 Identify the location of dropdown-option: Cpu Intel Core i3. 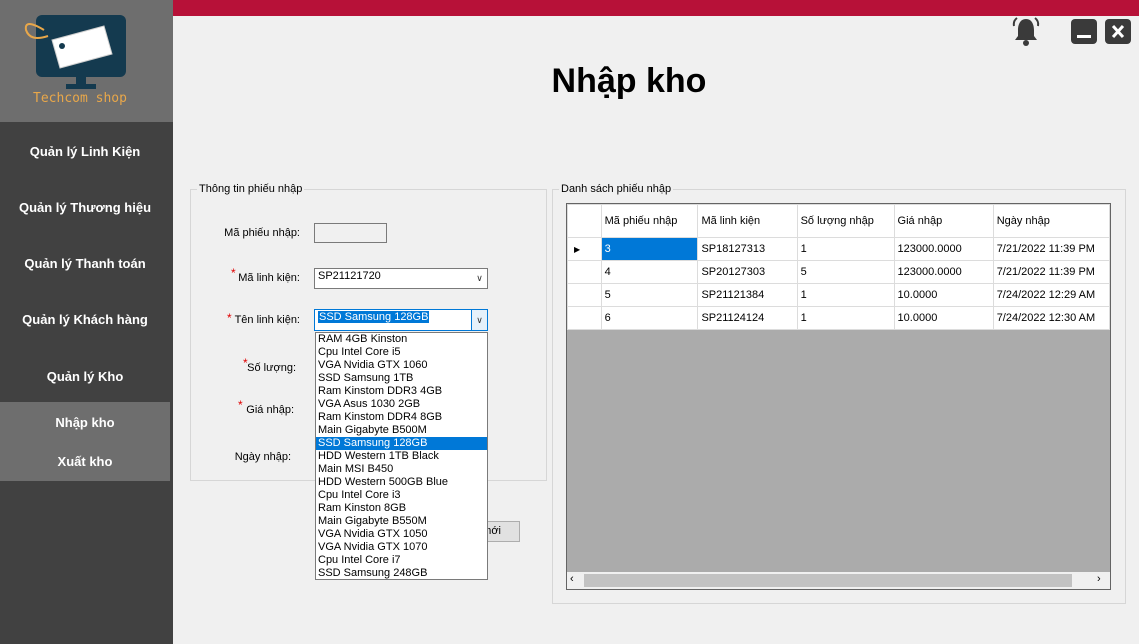
(401, 495).